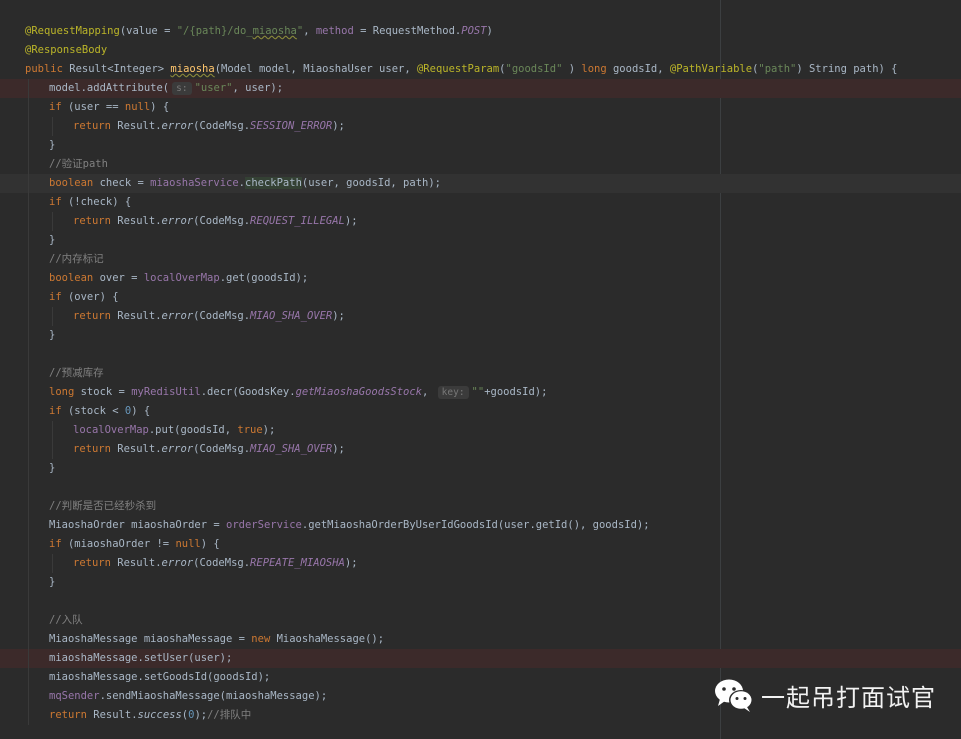 This screenshot has height=739, width=961. What do you see at coordinates (480, 297) in the screenshot?
I see `code-line: if (over) {` at bounding box center [480, 297].